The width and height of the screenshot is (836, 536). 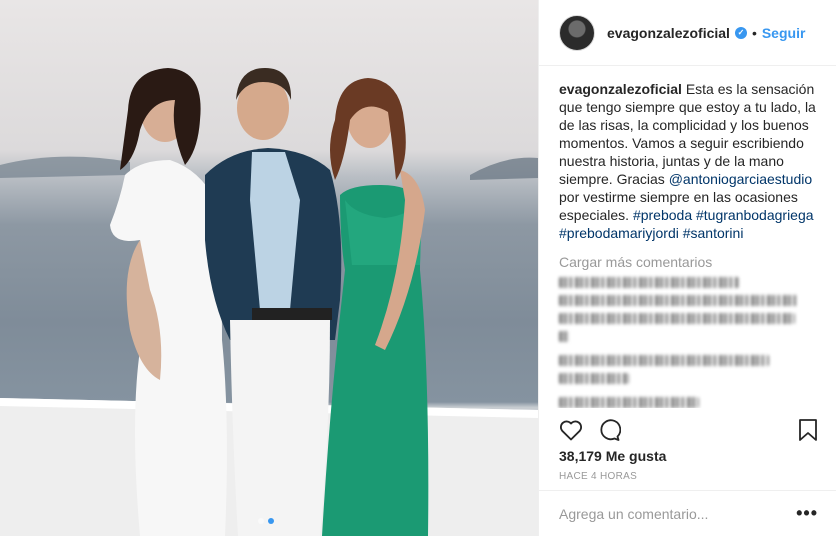 I want to click on heart-icon, so click(x=571, y=430).